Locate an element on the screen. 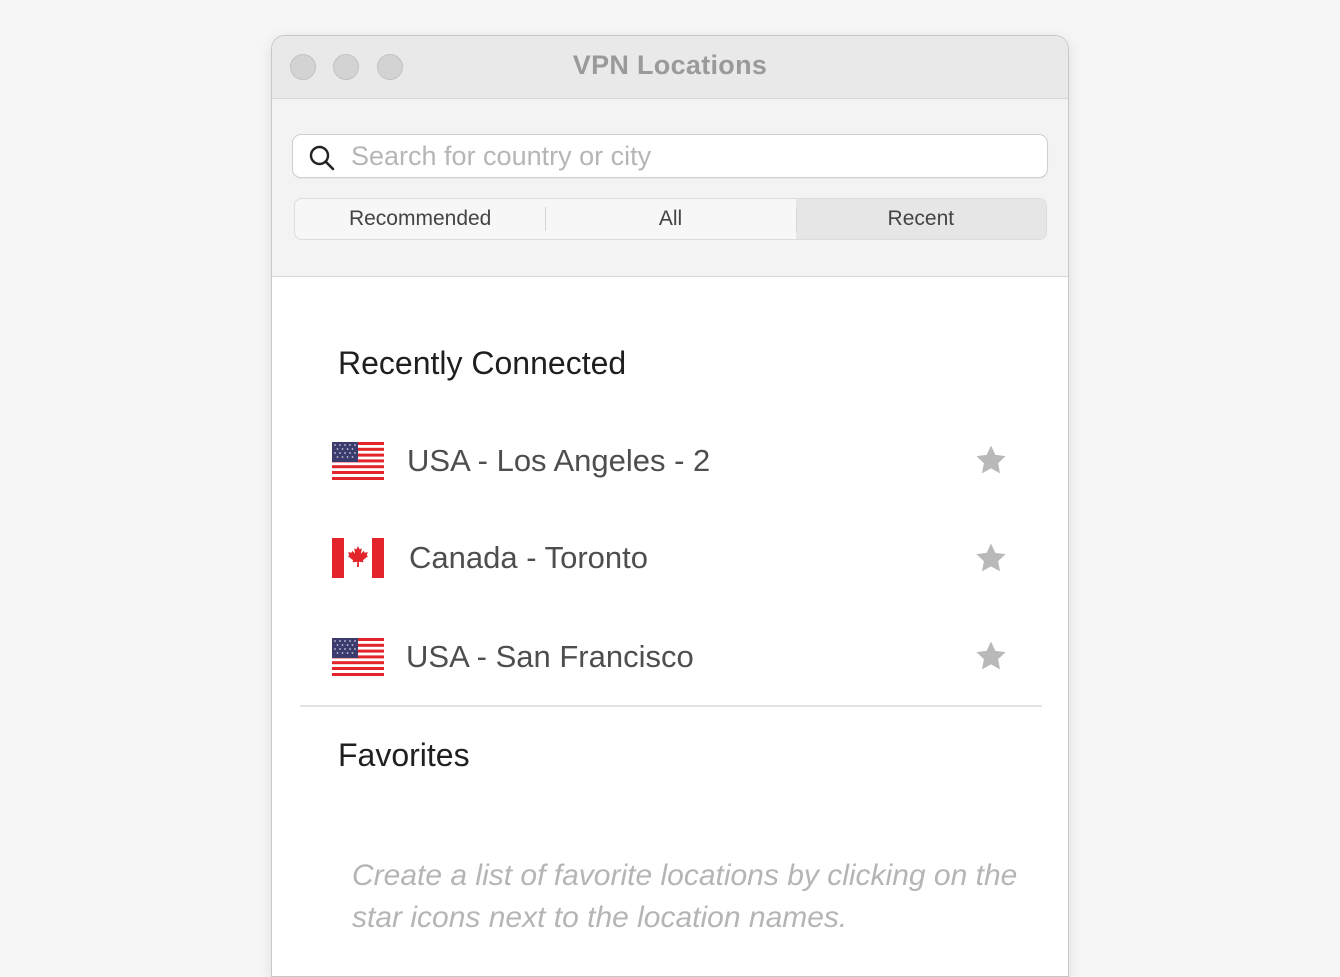 This screenshot has height=977, width=1340. tab-all: All is located at coordinates (670, 219).